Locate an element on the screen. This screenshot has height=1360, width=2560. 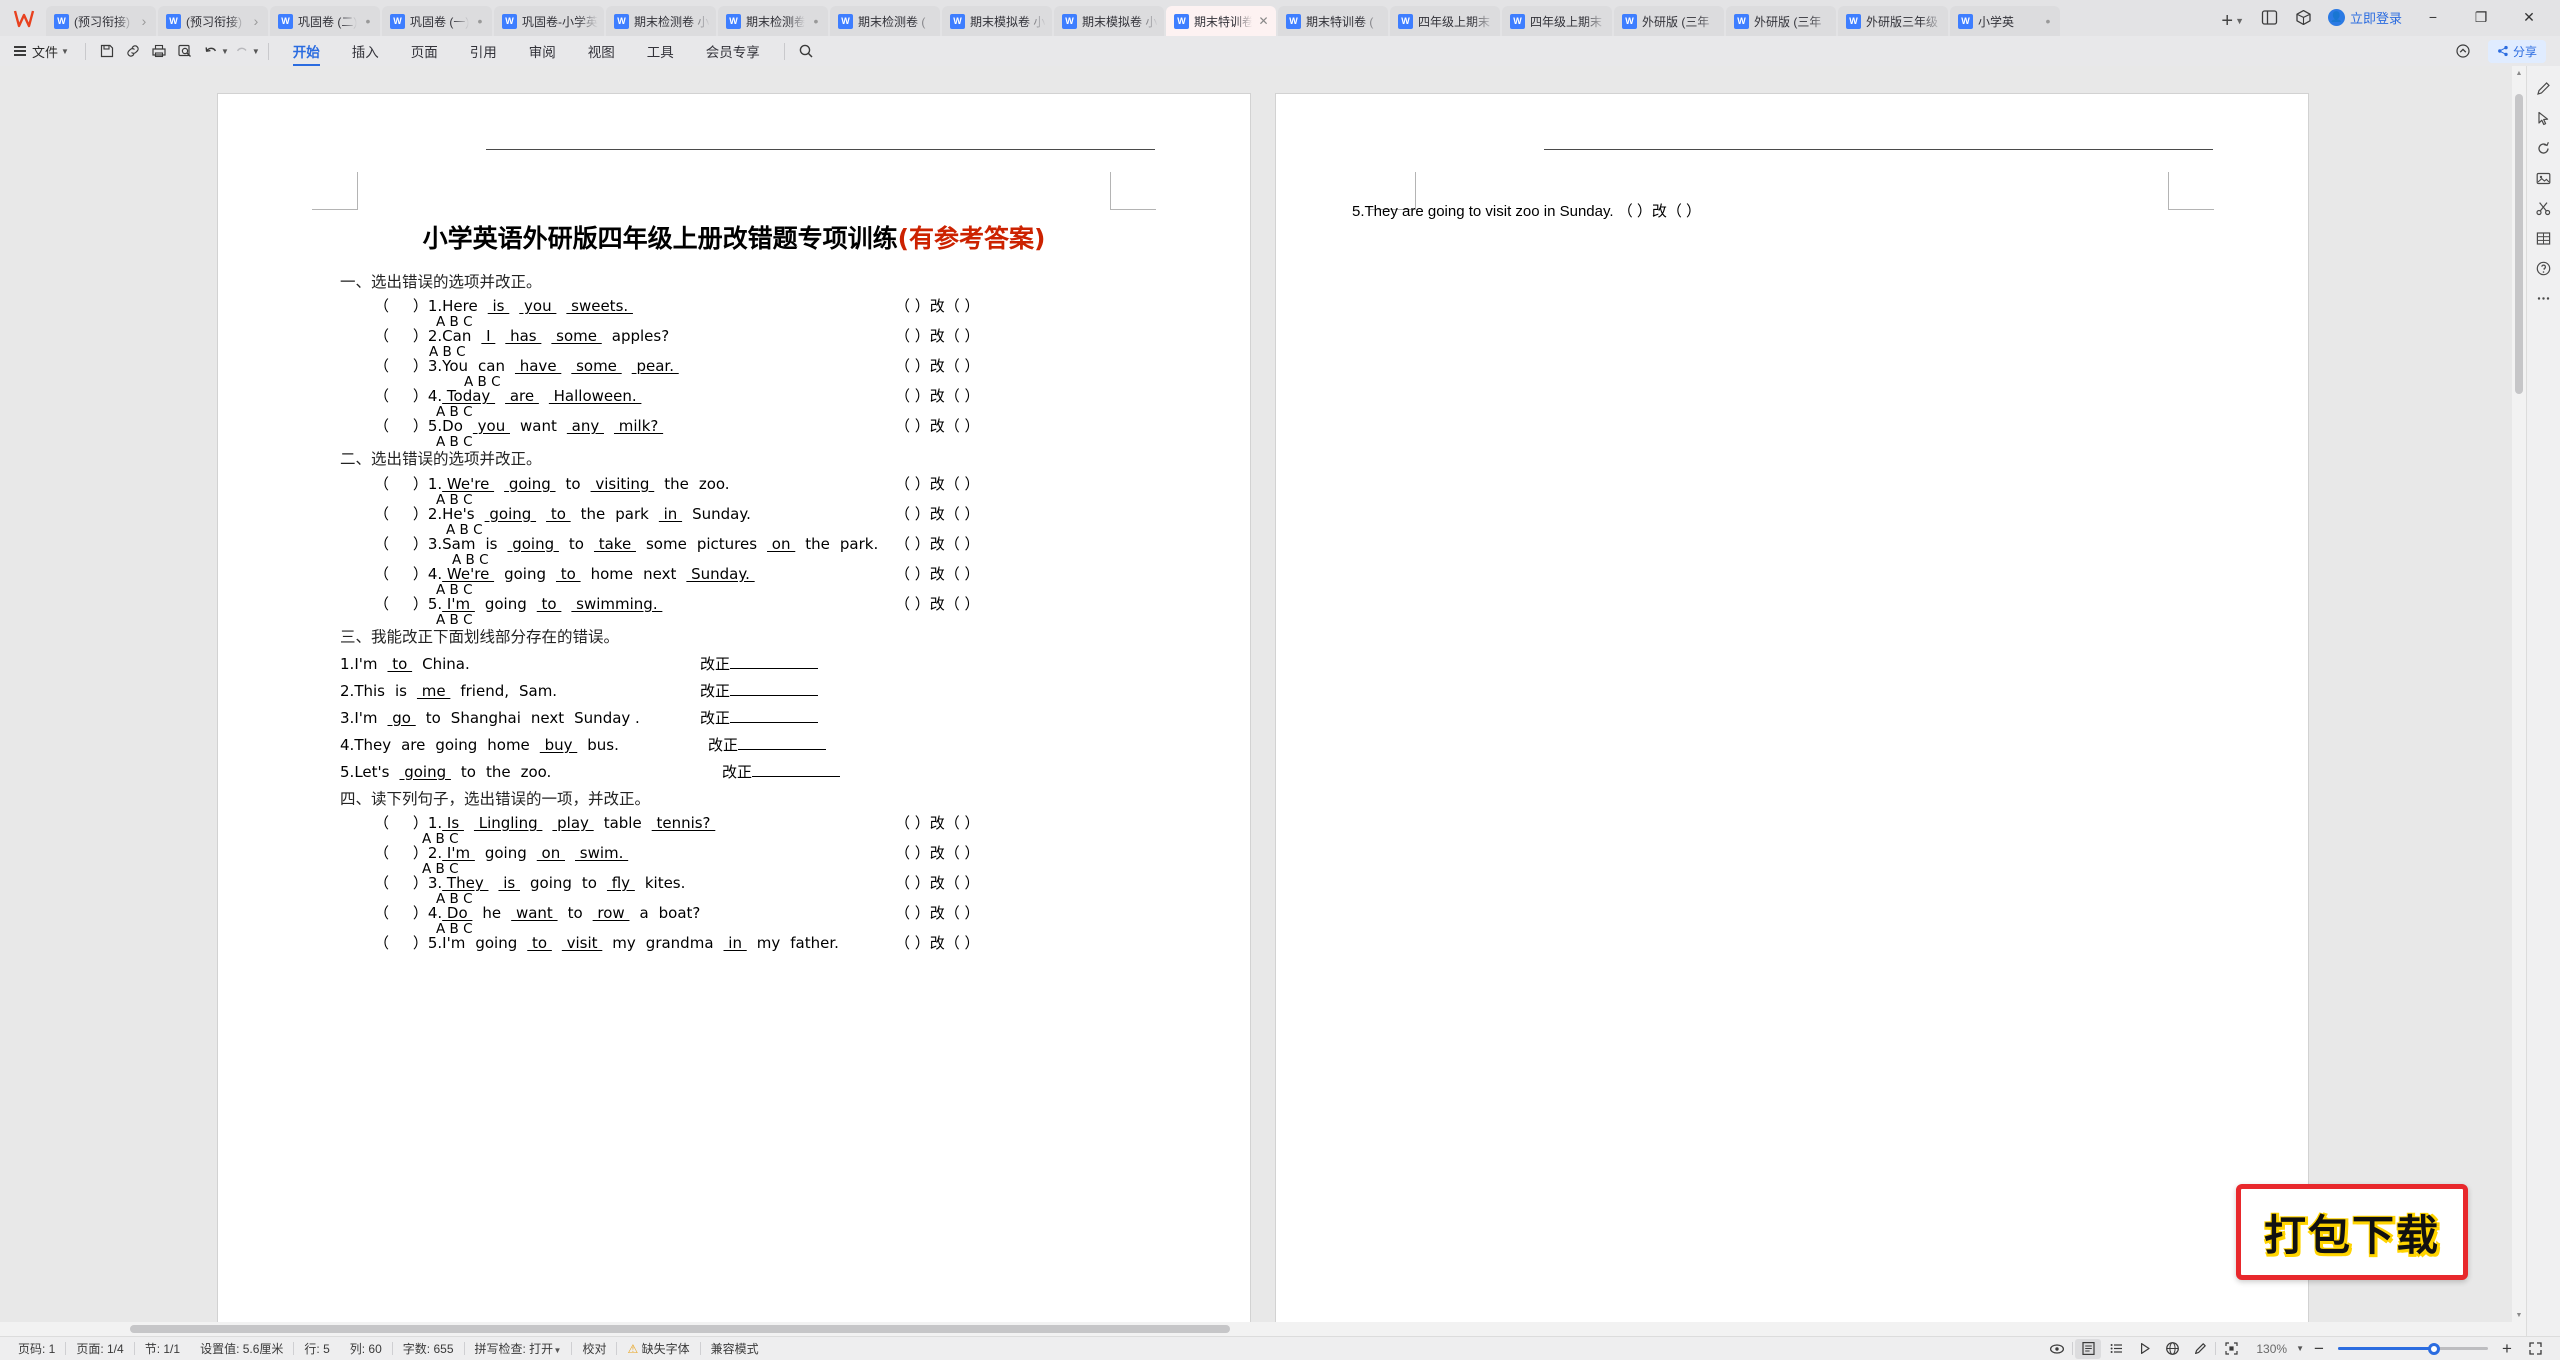
scroll-down-arrow-icon: ▼ is located at coordinates (2519, 1315).